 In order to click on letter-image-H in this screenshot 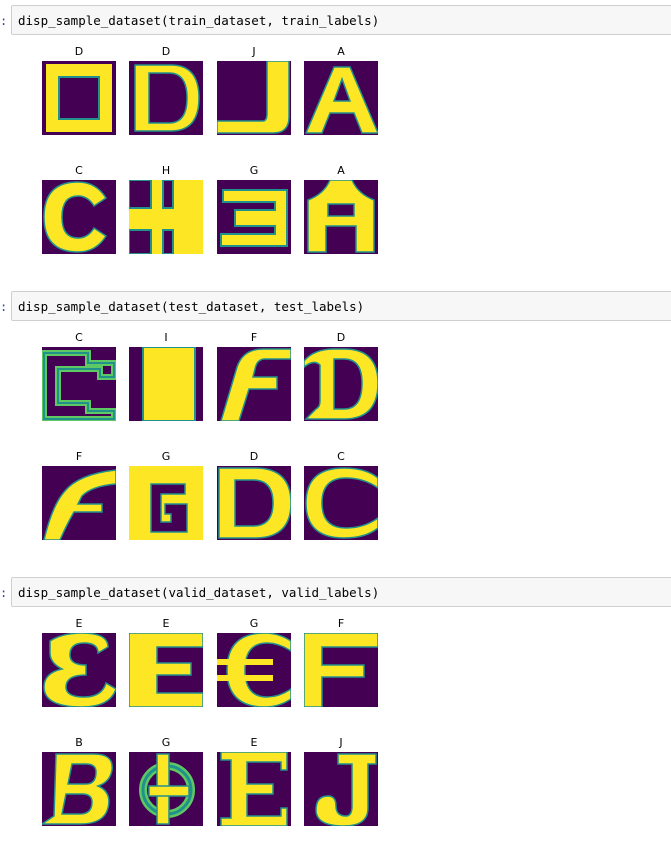, I will do `click(166, 217)`.